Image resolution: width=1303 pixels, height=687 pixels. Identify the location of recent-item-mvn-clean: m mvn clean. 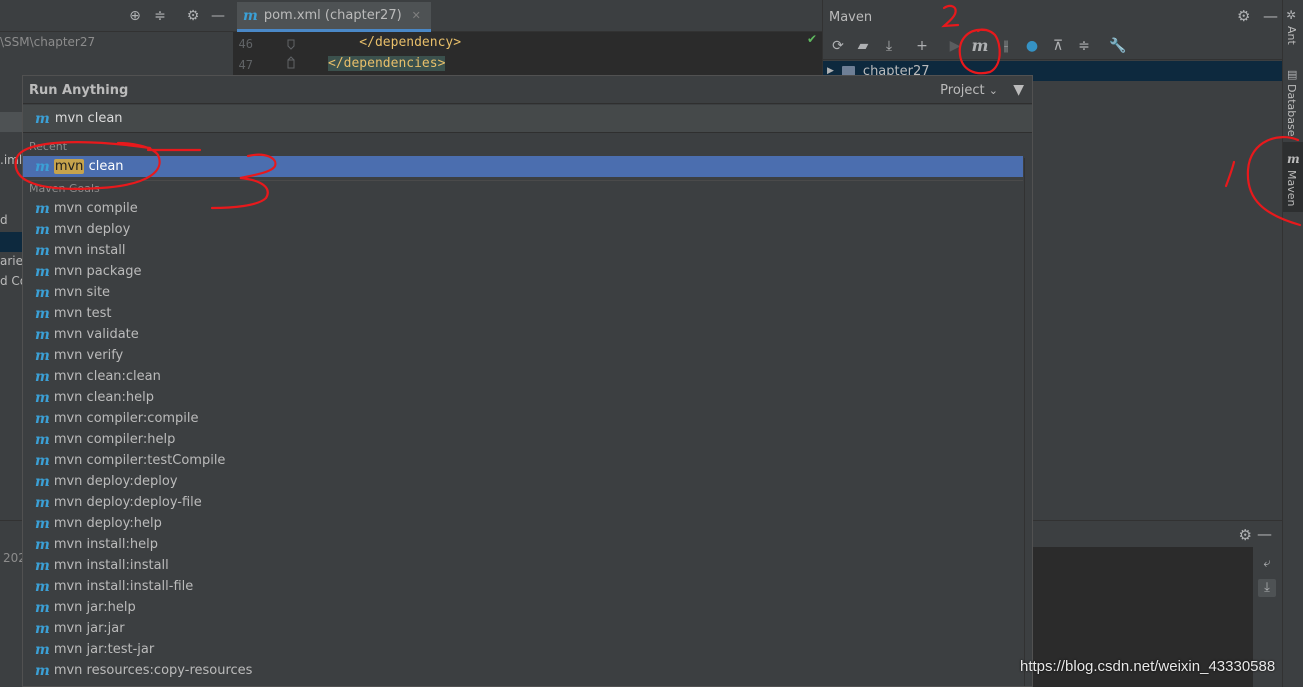
(523, 166).